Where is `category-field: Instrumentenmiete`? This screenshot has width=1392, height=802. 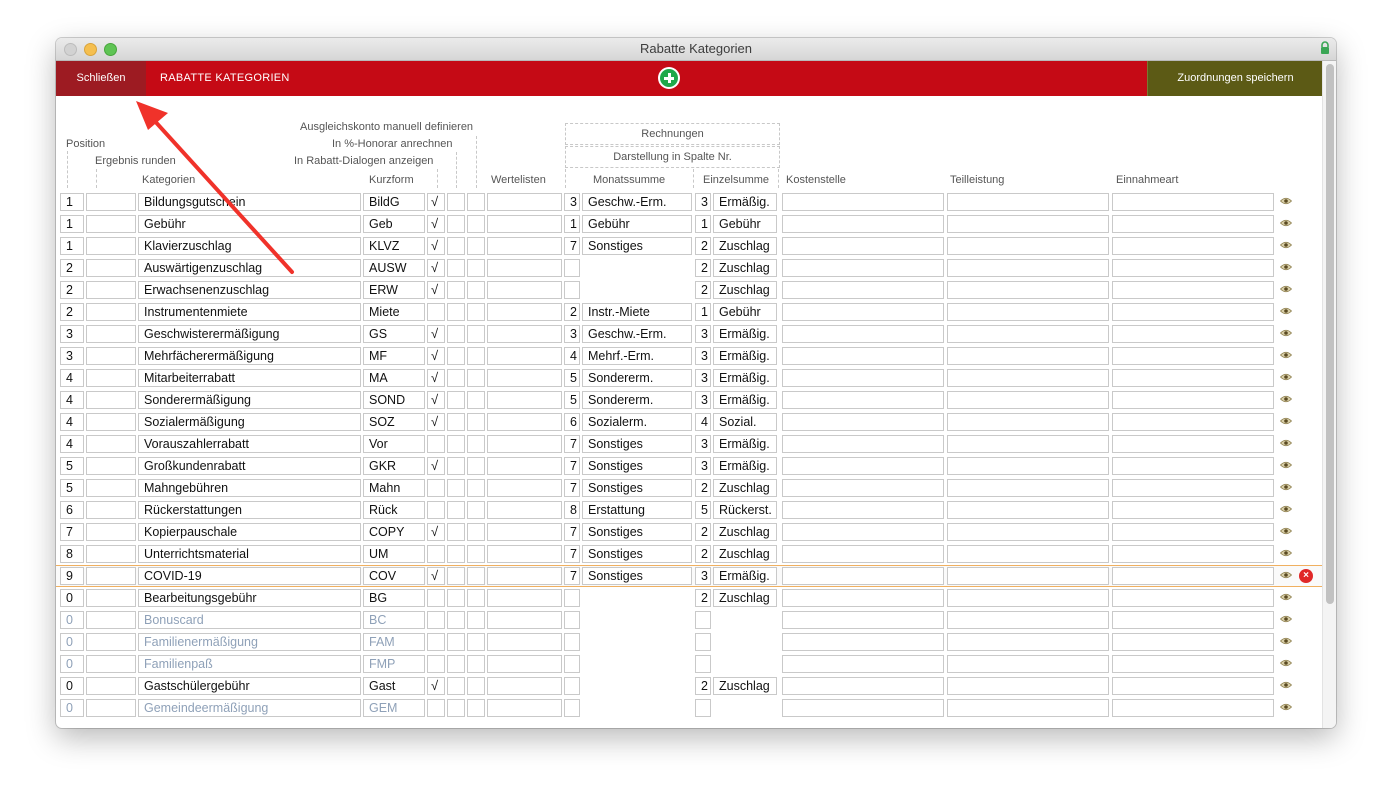 category-field: Instrumentenmiete is located at coordinates (249, 312).